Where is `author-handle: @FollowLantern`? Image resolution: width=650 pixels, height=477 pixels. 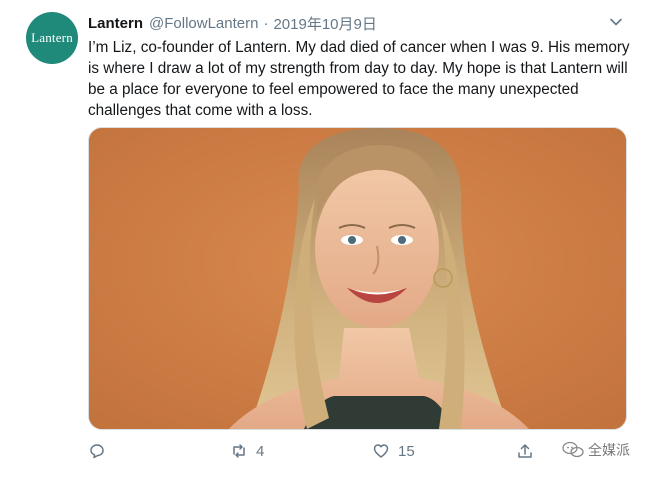 author-handle: @FollowLantern is located at coordinates (203, 23).